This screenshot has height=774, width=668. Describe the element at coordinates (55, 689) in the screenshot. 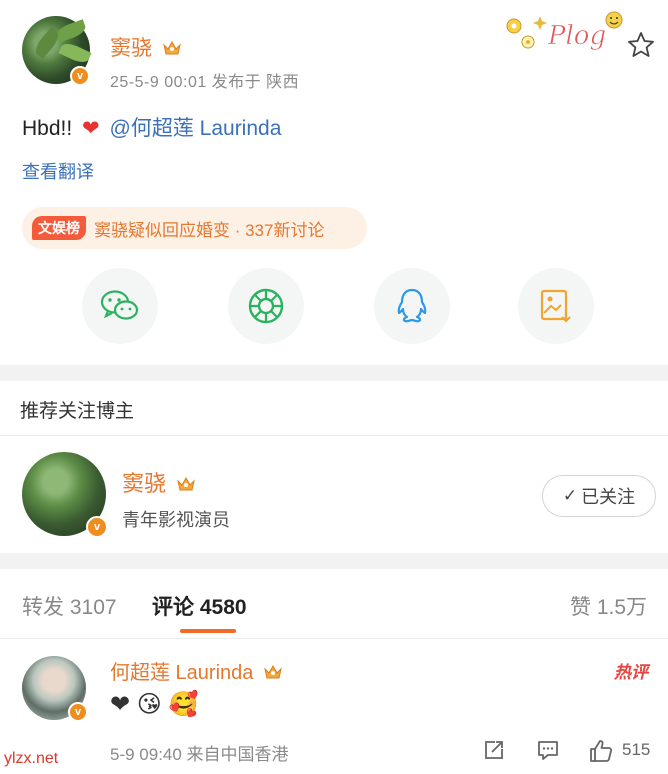

I see `commenter-avatar: v` at that location.